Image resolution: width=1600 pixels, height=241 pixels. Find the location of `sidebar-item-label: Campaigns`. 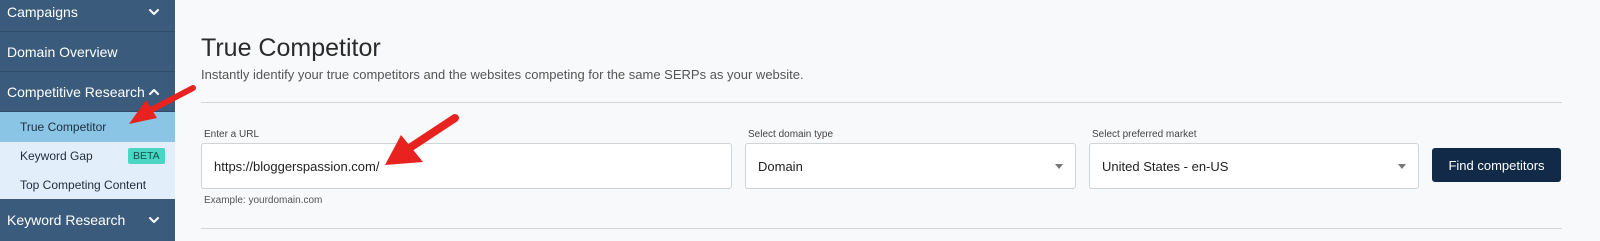

sidebar-item-label: Campaigns is located at coordinates (42, 11).